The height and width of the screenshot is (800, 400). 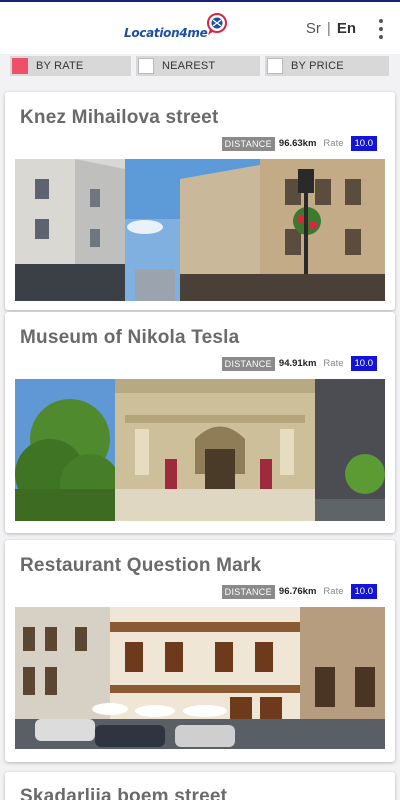 I want to click on app-header: Location4me Sr | En, so click(x=200, y=28).